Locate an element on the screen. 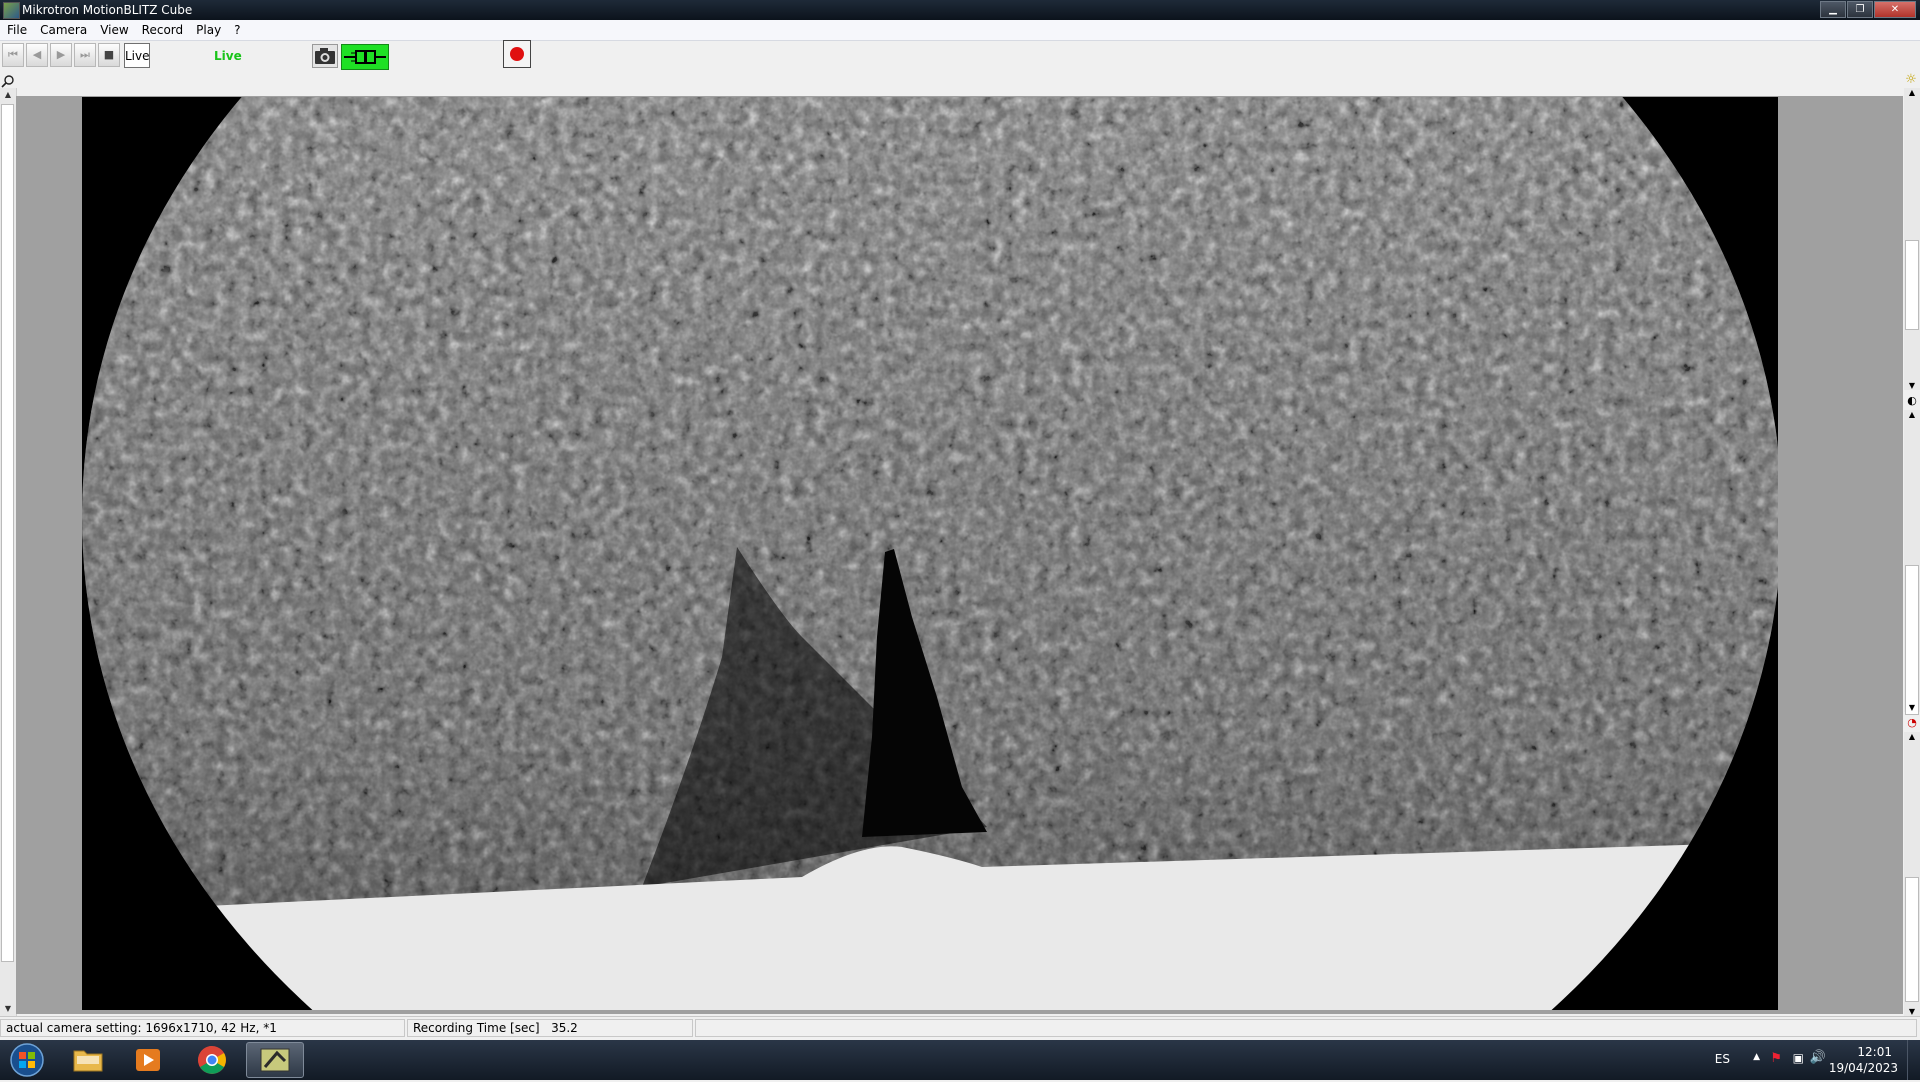 Image resolution: width=1920 pixels, height=1082 pixels. live-status-label: Live is located at coordinates (228, 56).